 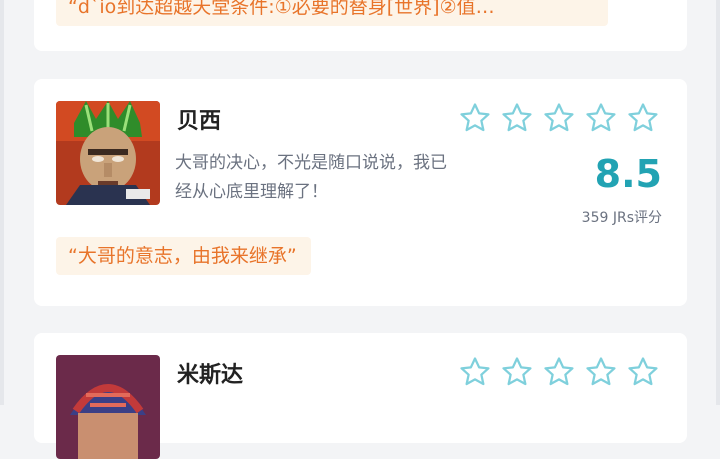 I want to click on character-name: 米斯达, so click(x=210, y=375).